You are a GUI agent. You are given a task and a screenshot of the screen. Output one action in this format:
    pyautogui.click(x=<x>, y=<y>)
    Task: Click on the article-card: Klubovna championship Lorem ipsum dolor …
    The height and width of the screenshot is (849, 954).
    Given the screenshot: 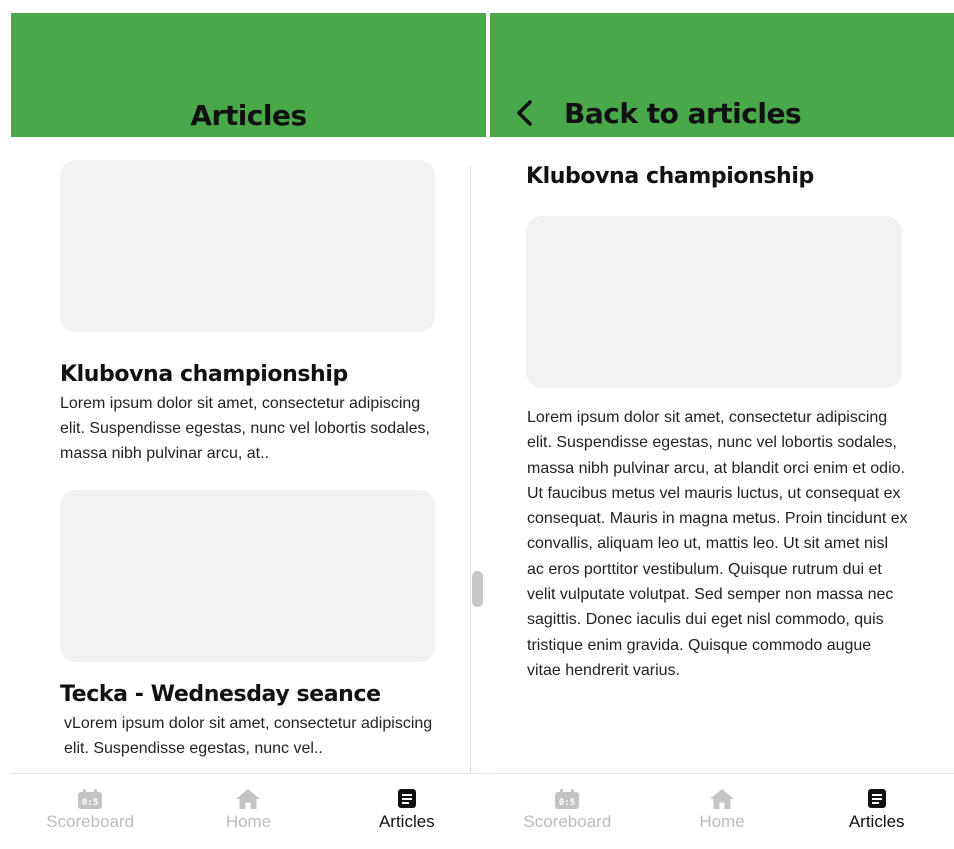 What is the action you would take?
    pyautogui.click(x=248, y=313)
    